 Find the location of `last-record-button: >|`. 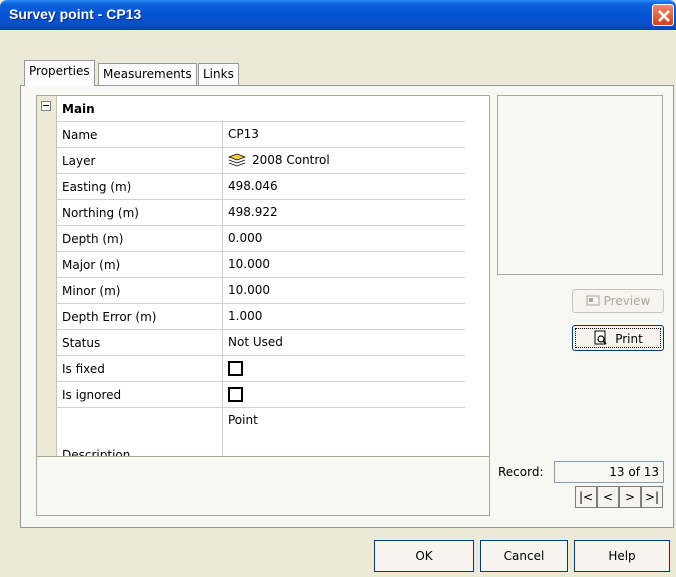

last-record-button: >| is located at coordinates (652, 497).